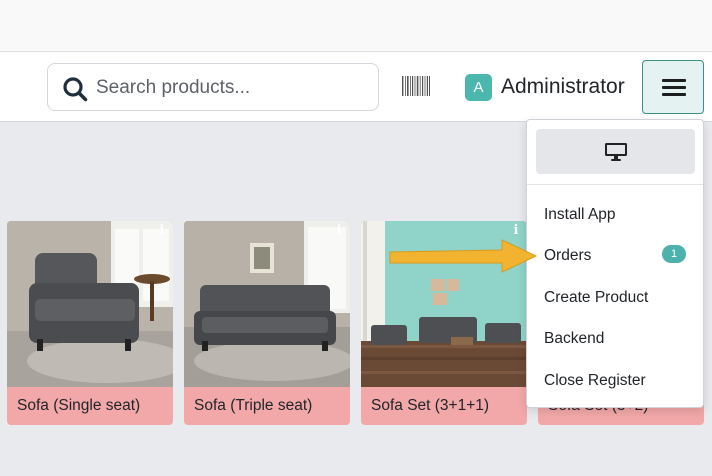  Describe the element at coordinates (567, 256) in the screenshot. I see `menu-item-orders: Orders` at that location.